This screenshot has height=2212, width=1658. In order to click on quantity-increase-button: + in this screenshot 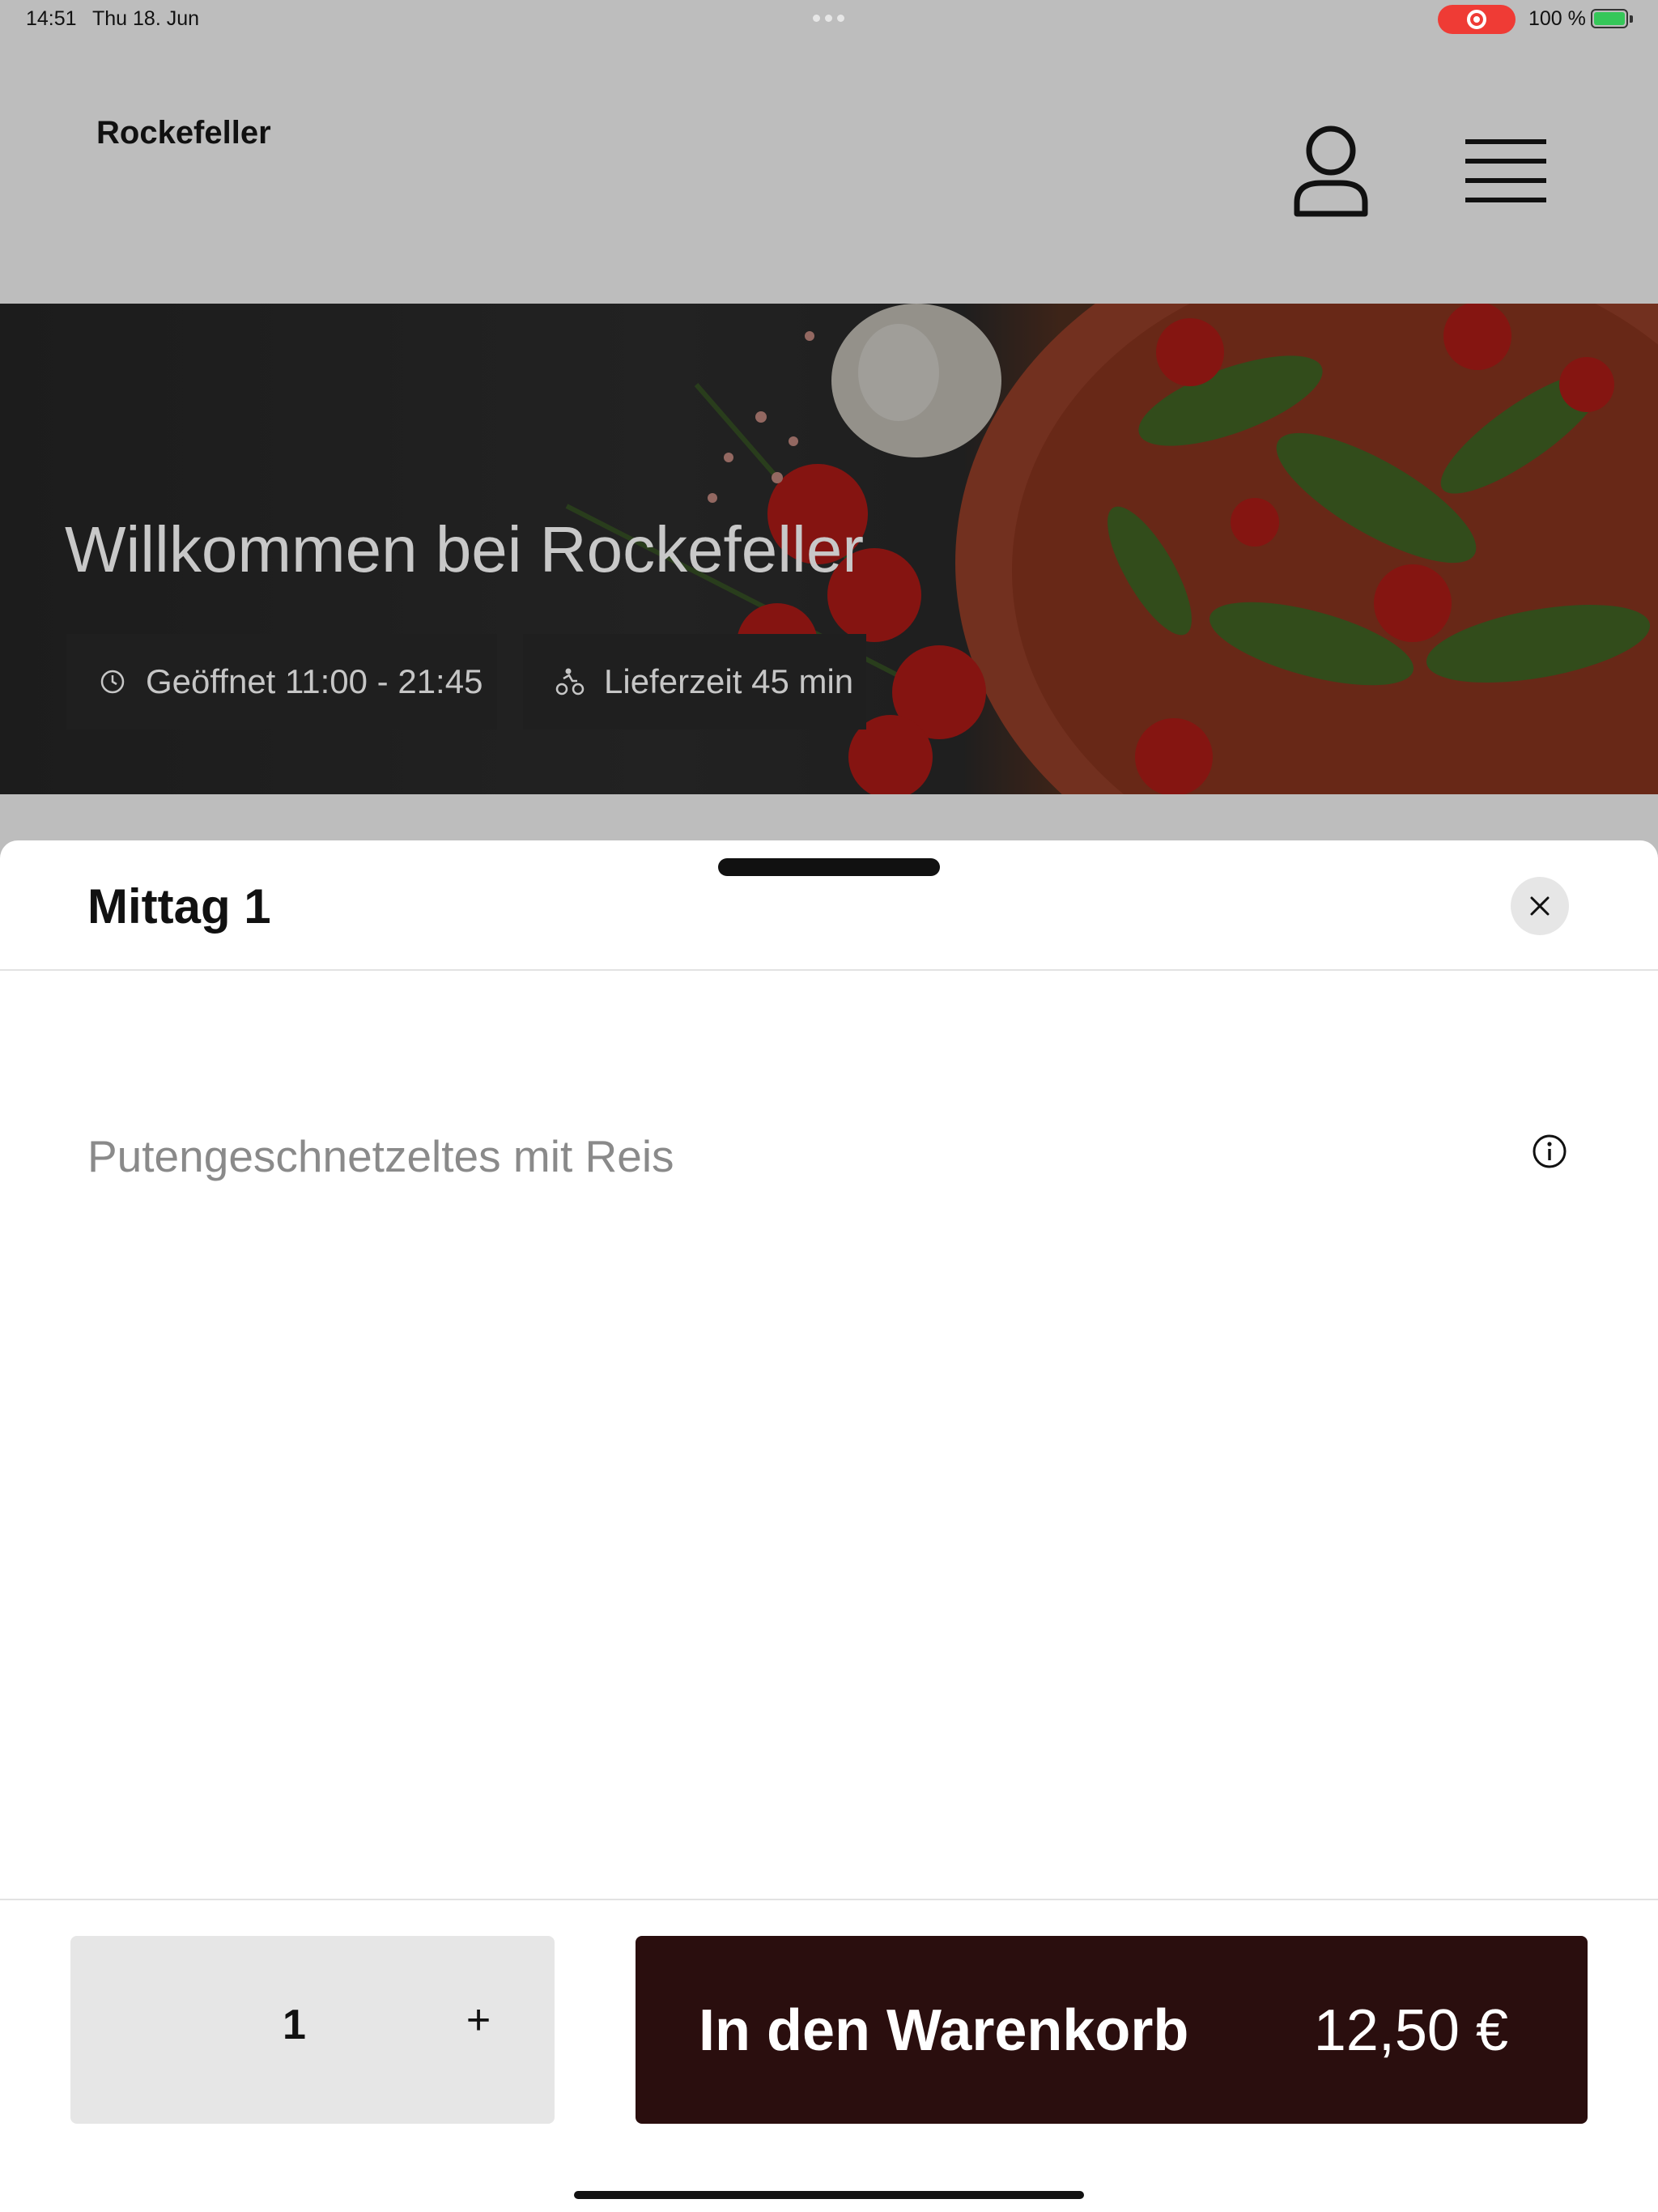, I will do `click(478, 2020)`.